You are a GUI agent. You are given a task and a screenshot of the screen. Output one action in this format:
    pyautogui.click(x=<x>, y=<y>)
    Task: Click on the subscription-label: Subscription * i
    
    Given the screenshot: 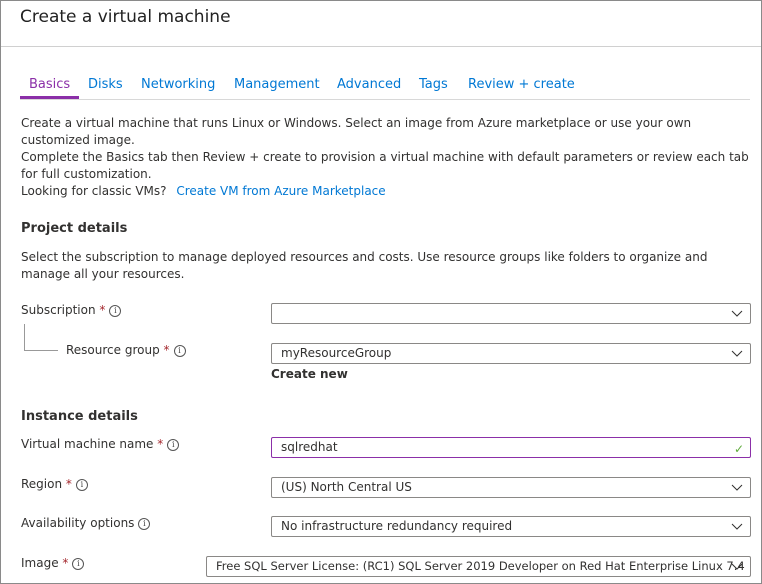 What is the action you would take?
    pyautogui.click(x=71, y=310)
    